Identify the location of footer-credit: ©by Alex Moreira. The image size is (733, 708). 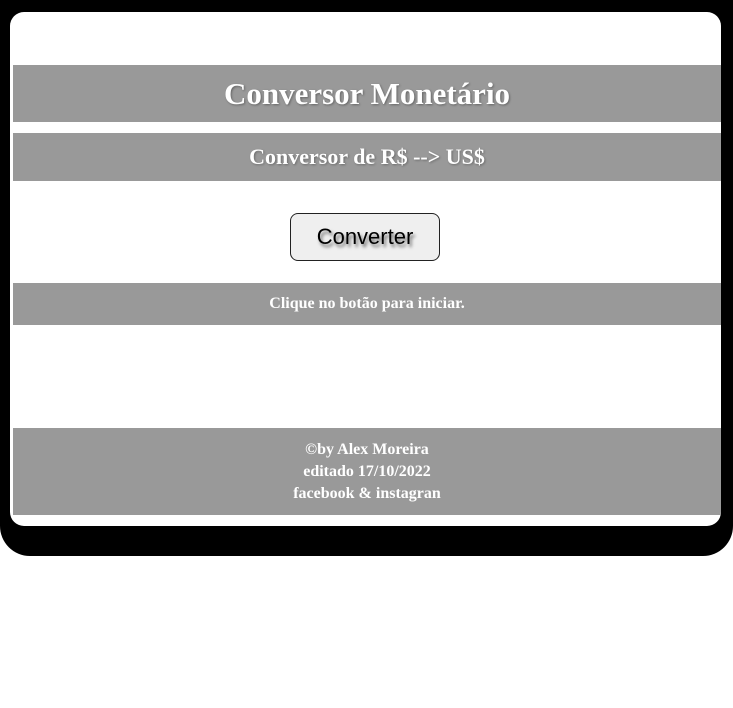
(367, 449).